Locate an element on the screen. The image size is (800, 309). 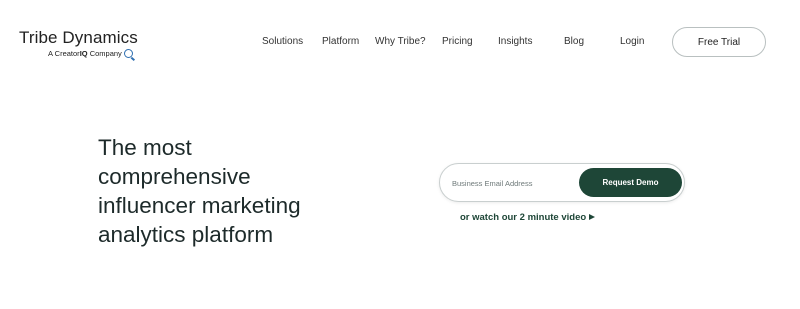
nav-why-tribe: Why Tribe? is located at coordinates (400, 41).